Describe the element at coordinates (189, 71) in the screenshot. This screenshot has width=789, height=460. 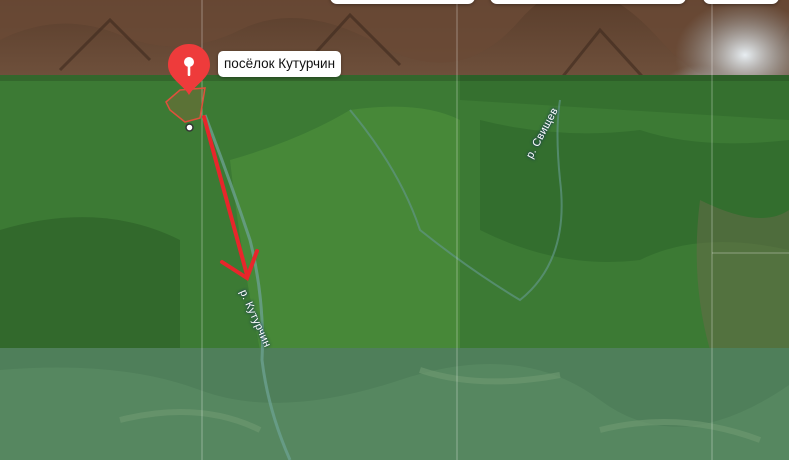
I see `location-pin-icon` at that location.